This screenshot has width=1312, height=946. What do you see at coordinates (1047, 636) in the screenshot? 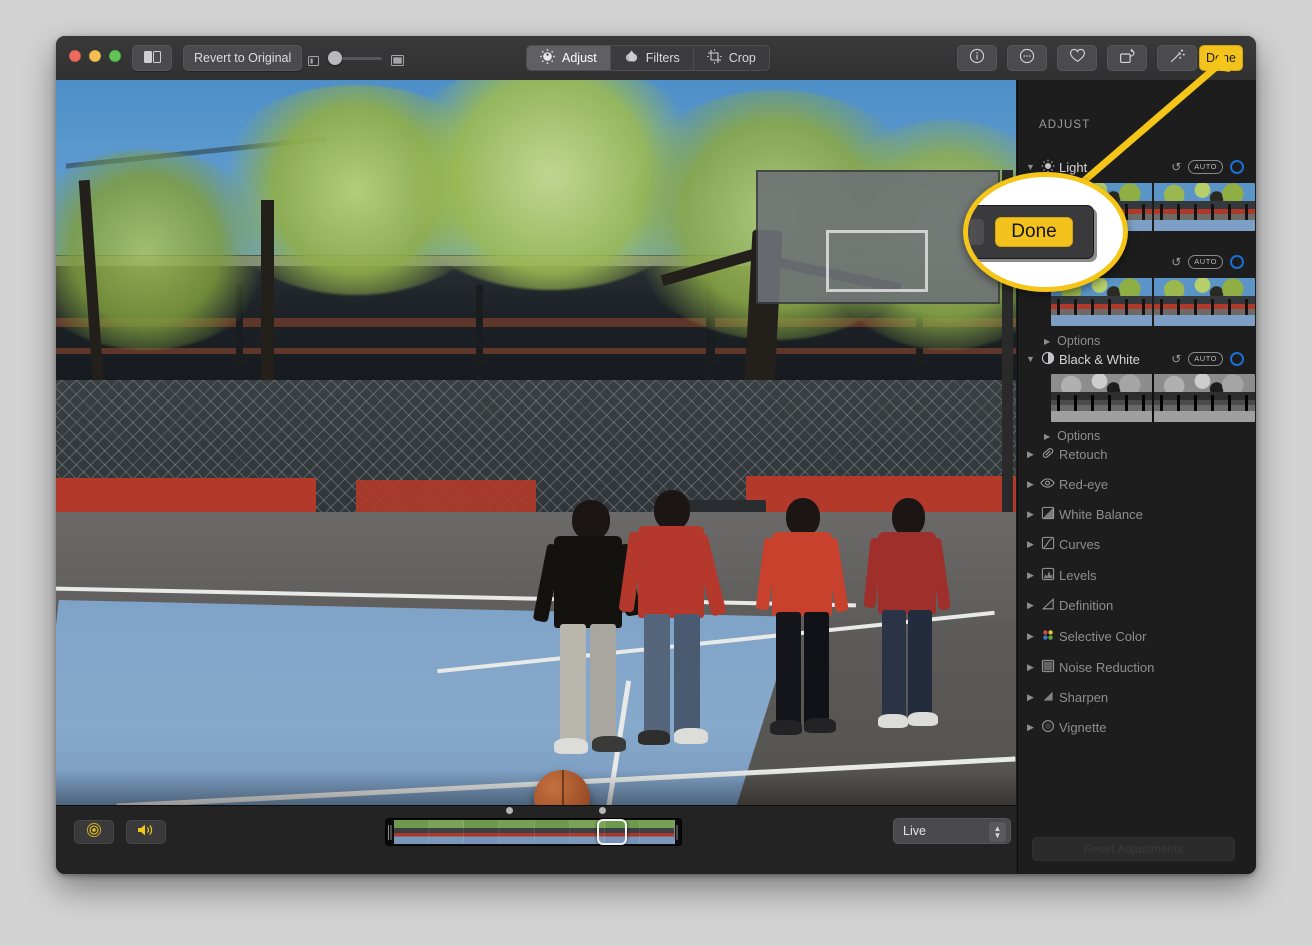
I see `selective-color-icon` at bounding box center [1047, 636].